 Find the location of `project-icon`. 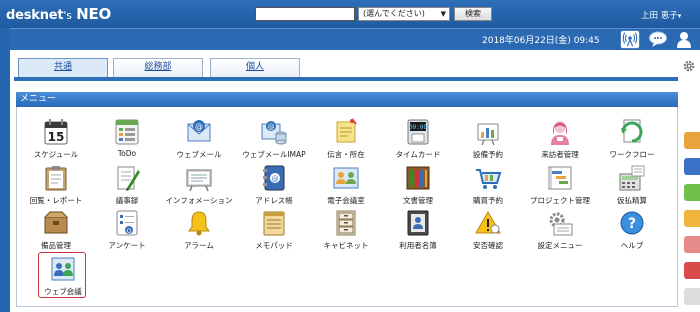

project-icon is located at coordinates (560, 178).